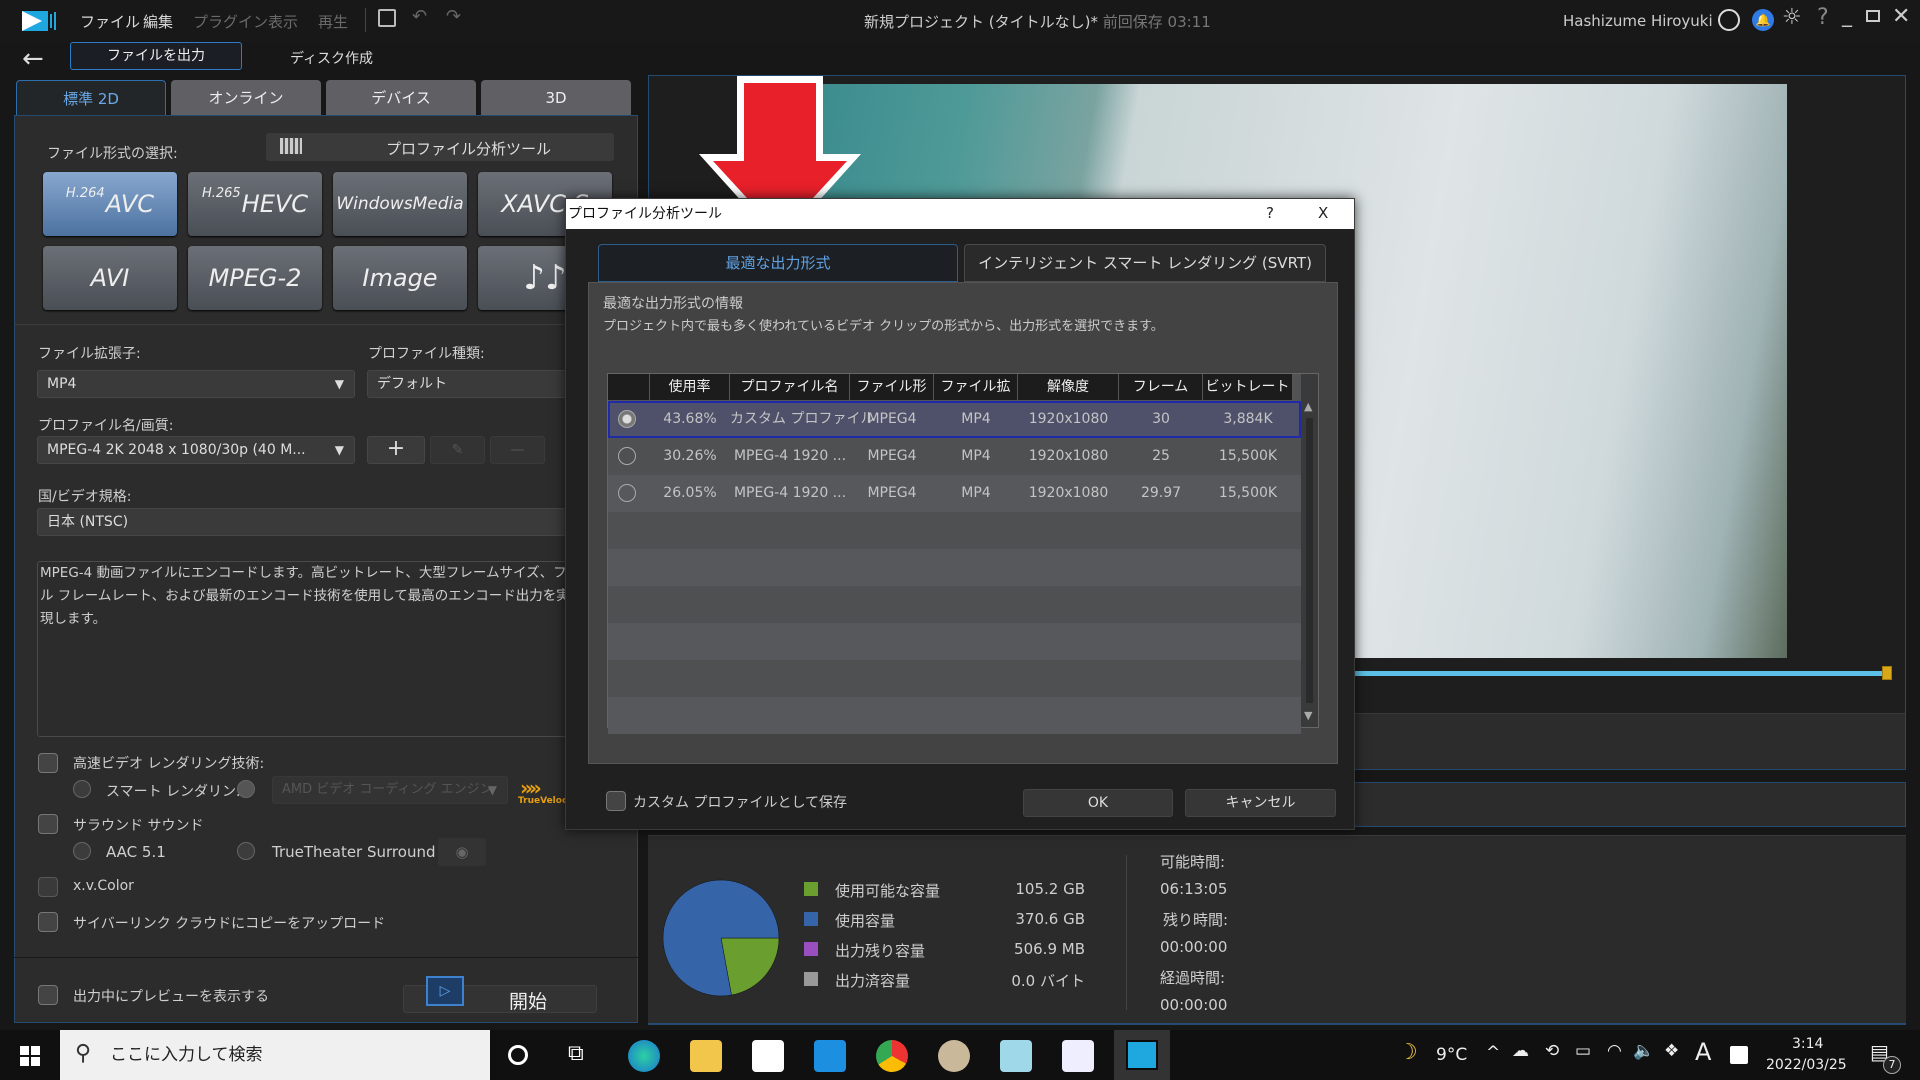  What do you see at coordinates (1078, 1056) in the screenshot?
I see `app-icon` at bounding box center [1078, 1056].